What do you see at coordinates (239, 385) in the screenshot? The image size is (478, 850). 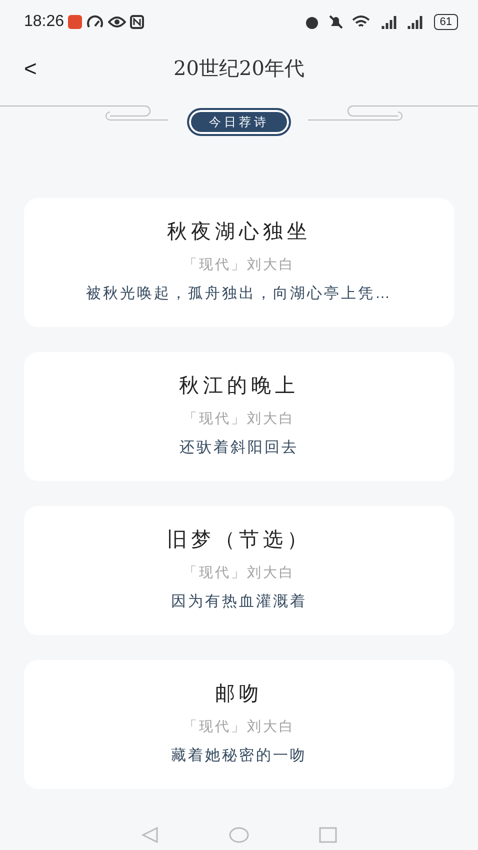 I see `poem-title: 秋江的晚上` at bounding box center [239, 385].